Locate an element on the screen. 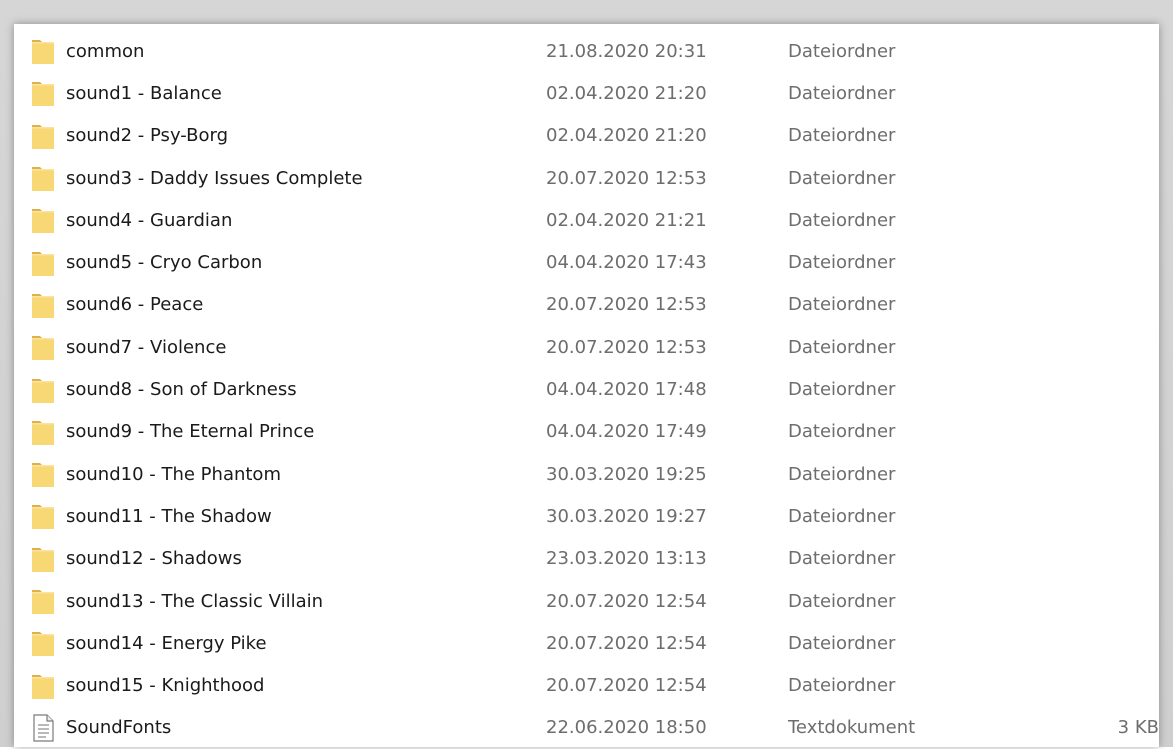  file-date-modified: 30.03.2020 19:25 is located at coordinates (626, 474).